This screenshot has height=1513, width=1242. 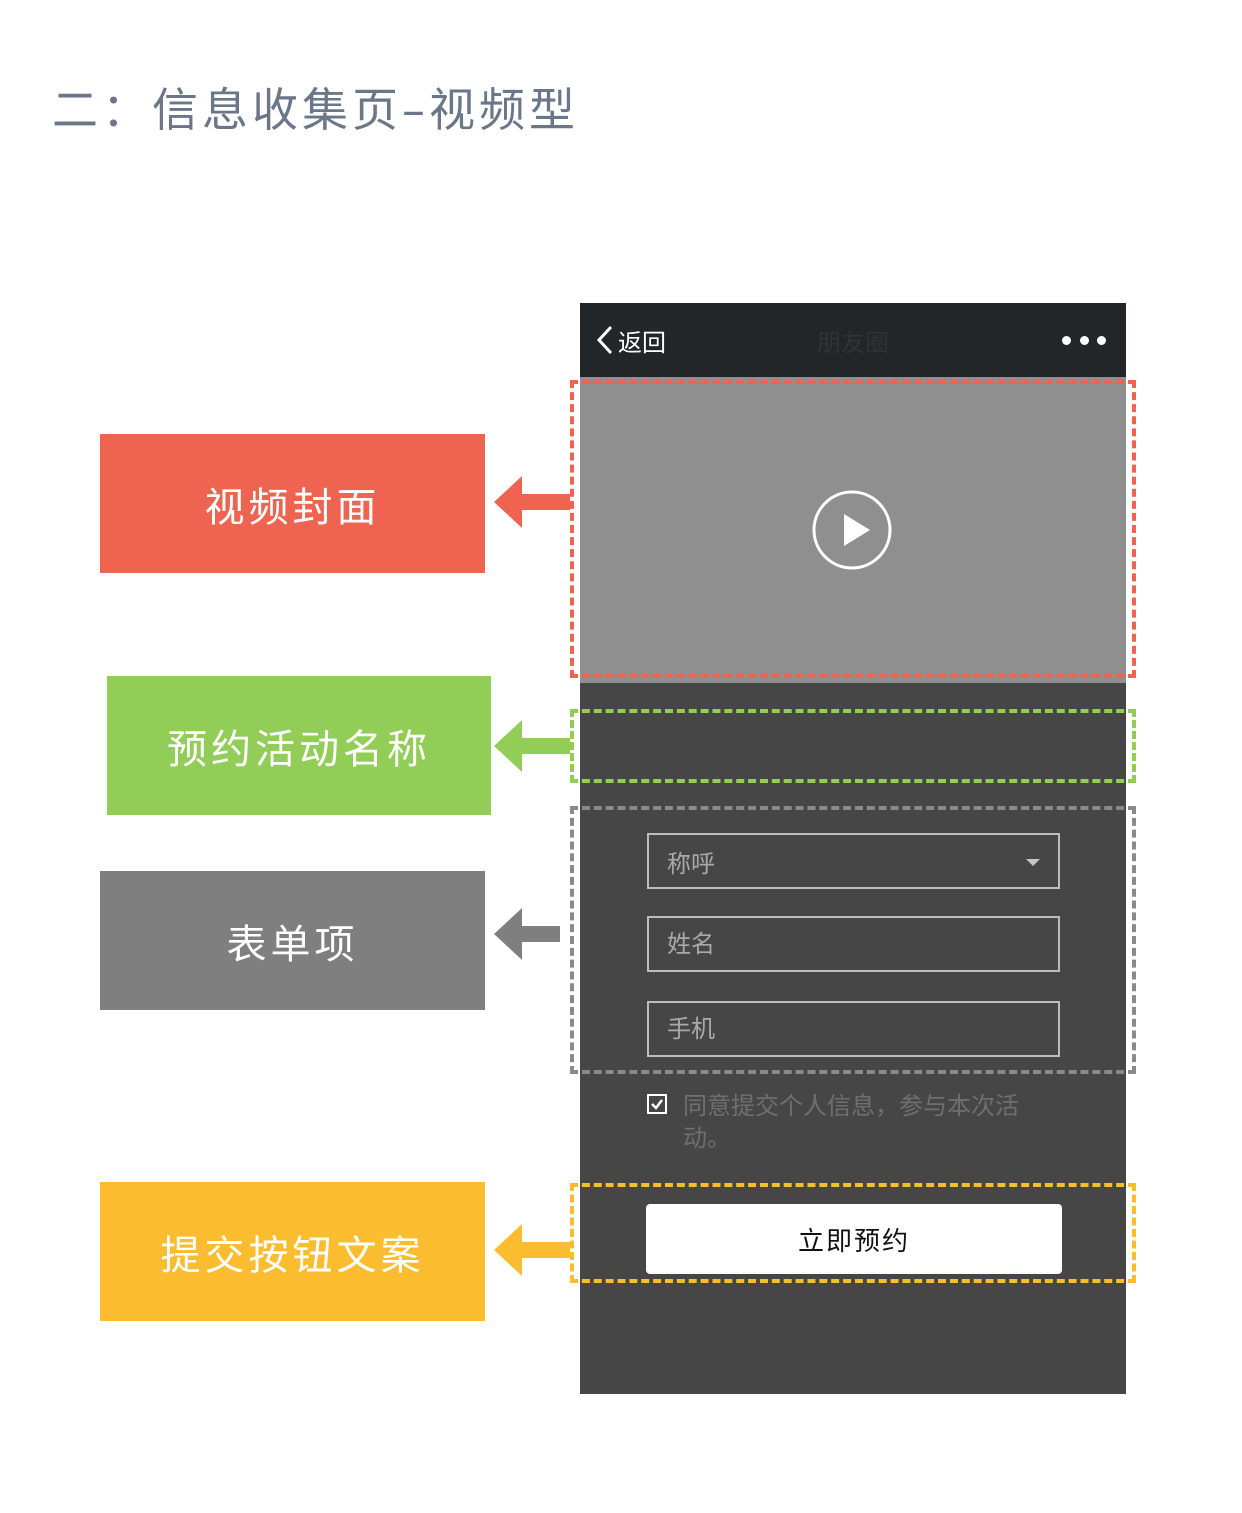 I want to click on annotation-submit-copy: 提交按钮文案, so click(x=292, y=1251).